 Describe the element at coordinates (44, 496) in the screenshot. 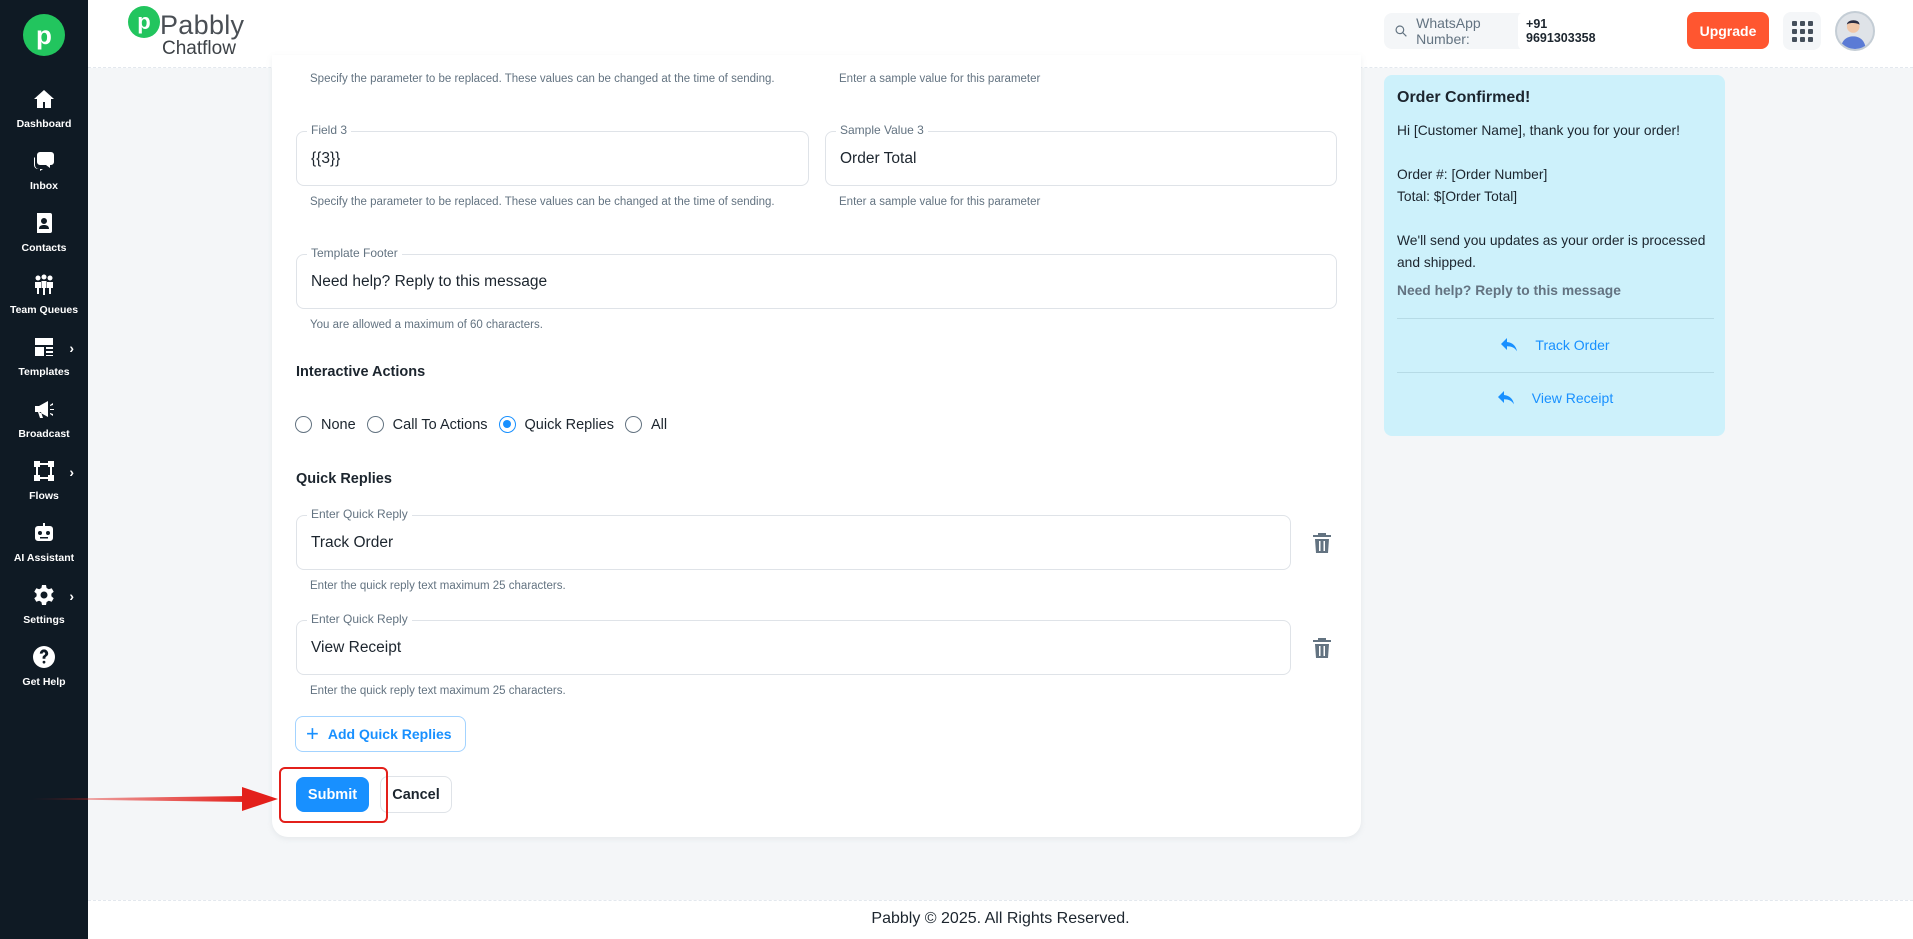

I see `sidebar-item-label: Flows` at that location.